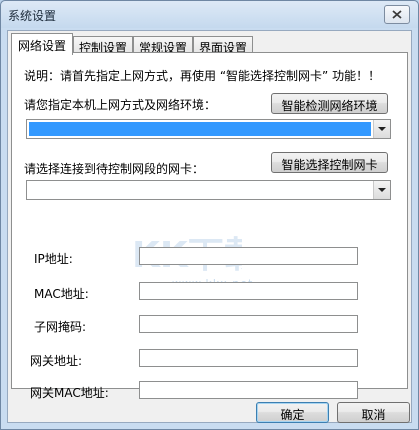 The height and width of the screenshot is (430, 419). Describe the element at coordinates (248, 390) in the screenshot. I see `gateway-mac-field` at that location.